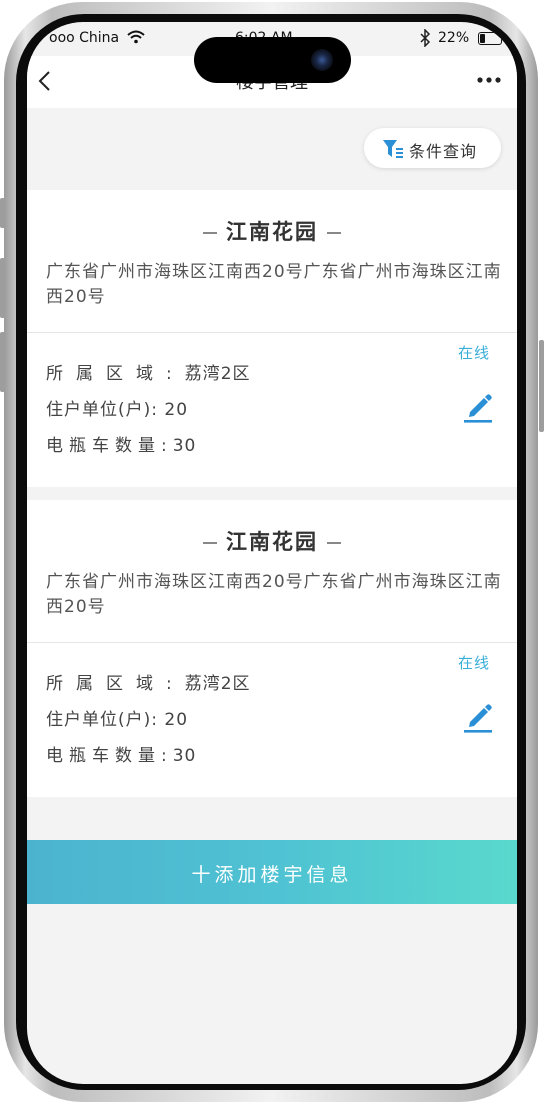 Image resolution: width=544 pixels, height=1107 pixels. I want to click on battery-percent: 22%, so click(454, 38).